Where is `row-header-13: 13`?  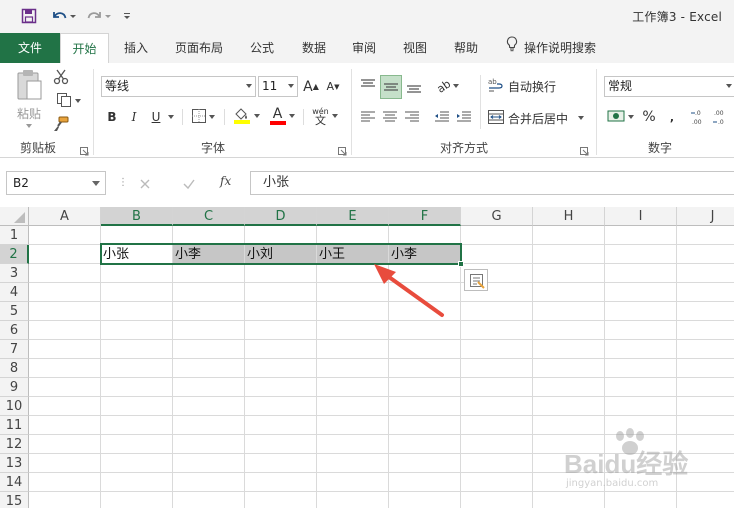
row-header-13: 13 is located at coordinates (14, 463).